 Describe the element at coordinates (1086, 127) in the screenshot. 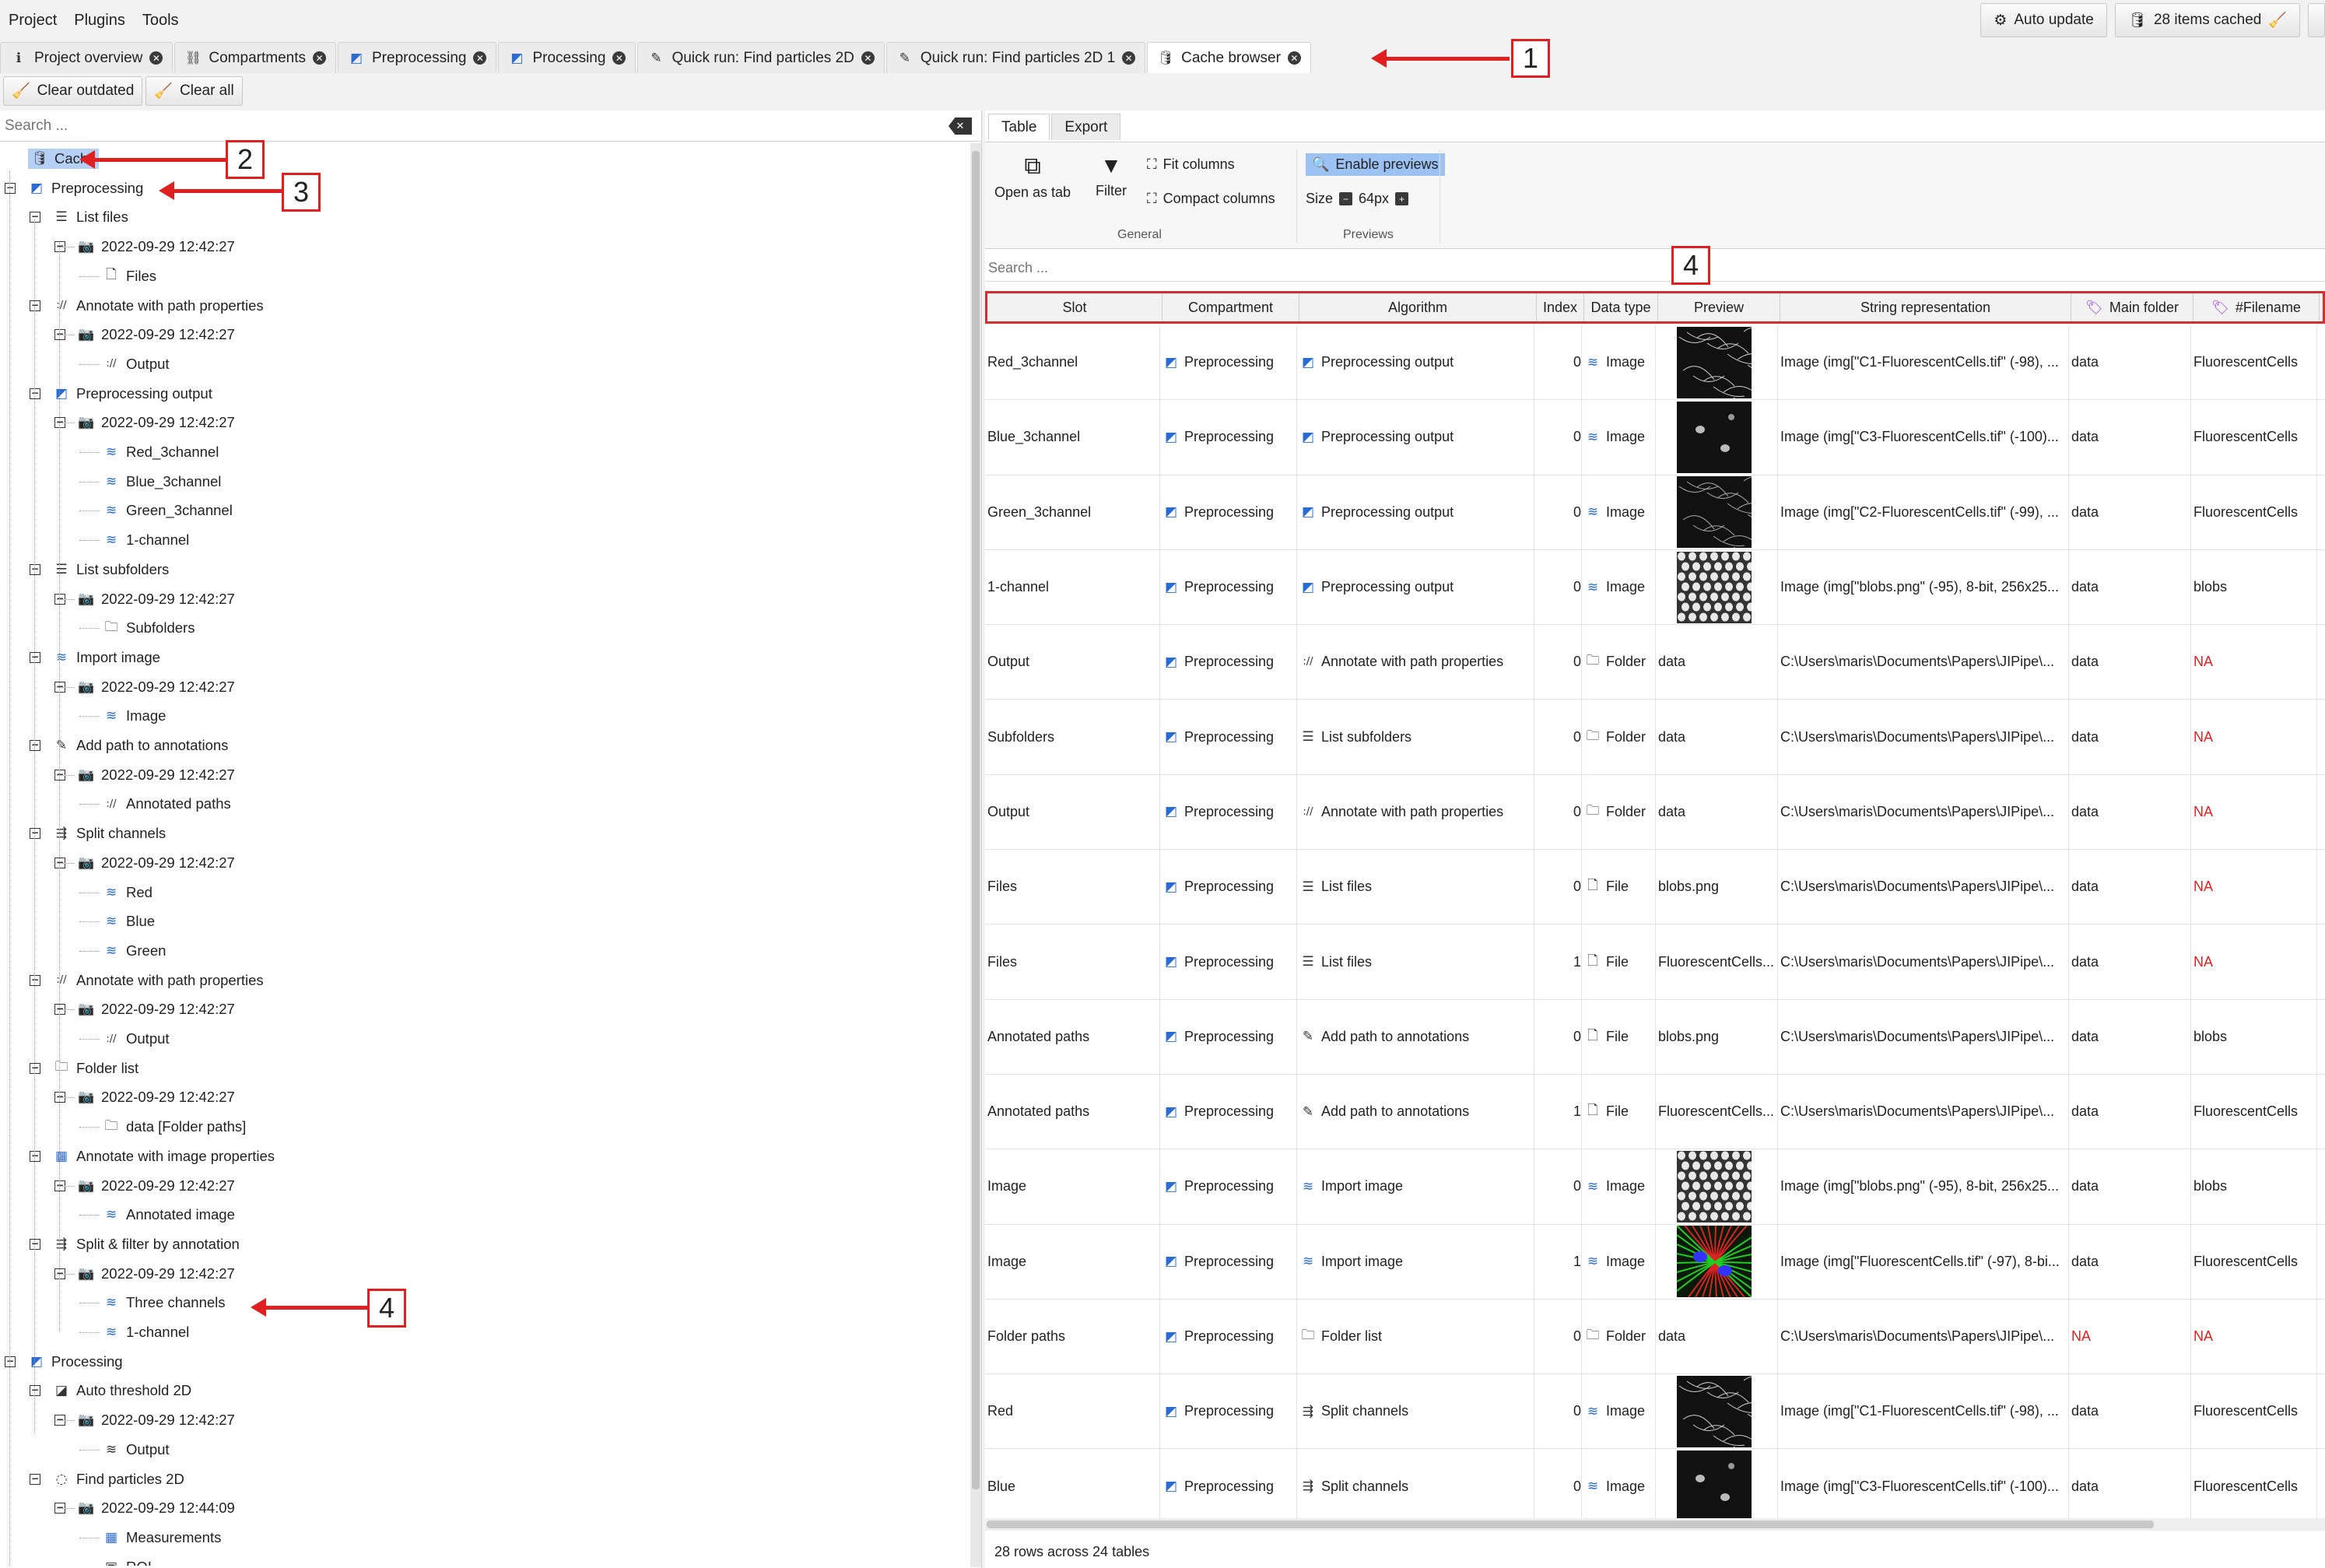

I see `tab-export: Export` at that location.